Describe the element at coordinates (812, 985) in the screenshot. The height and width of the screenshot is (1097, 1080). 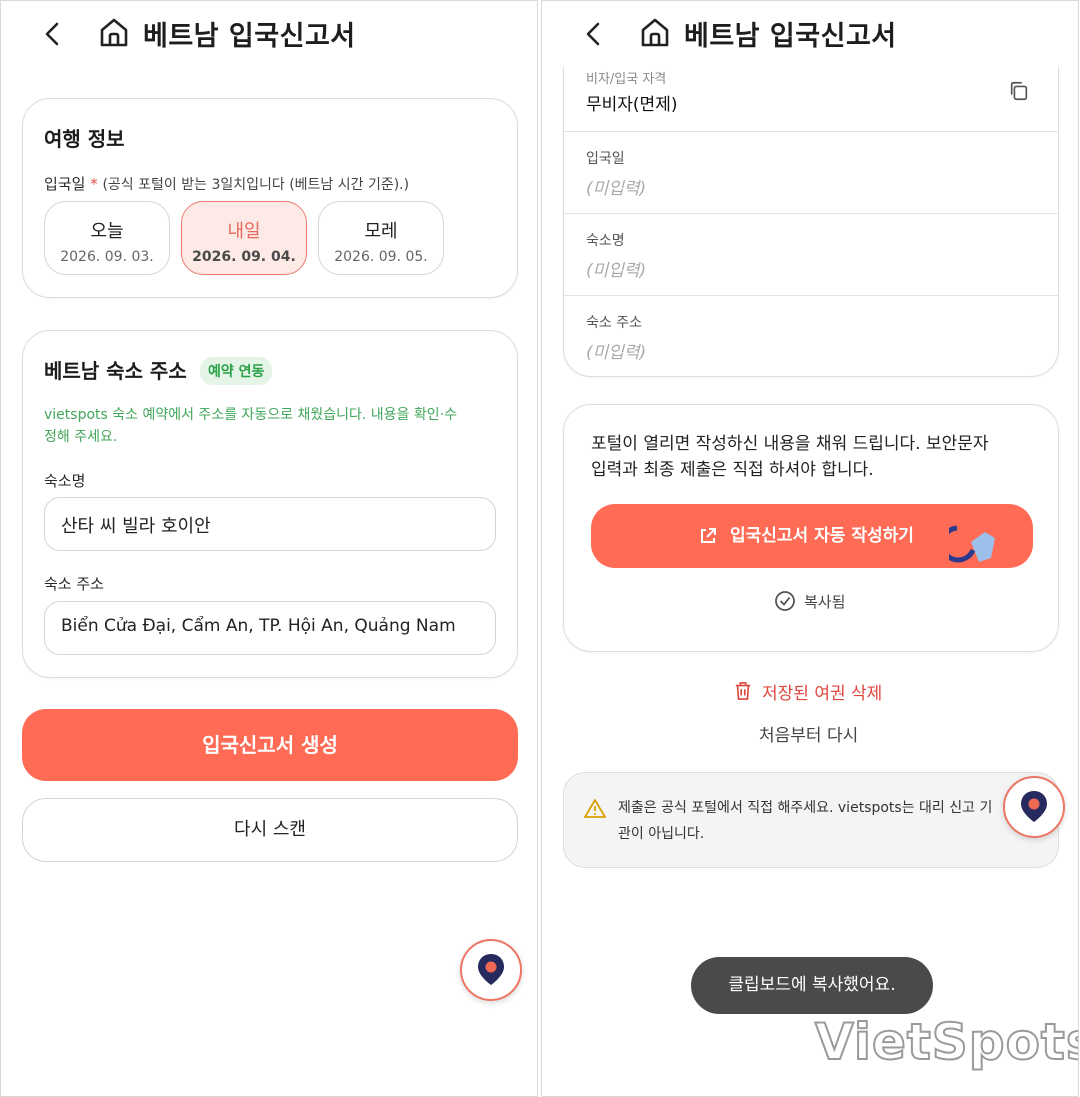
I see `clipboard-toast: 클립보드에 복사했어요.` at that location.